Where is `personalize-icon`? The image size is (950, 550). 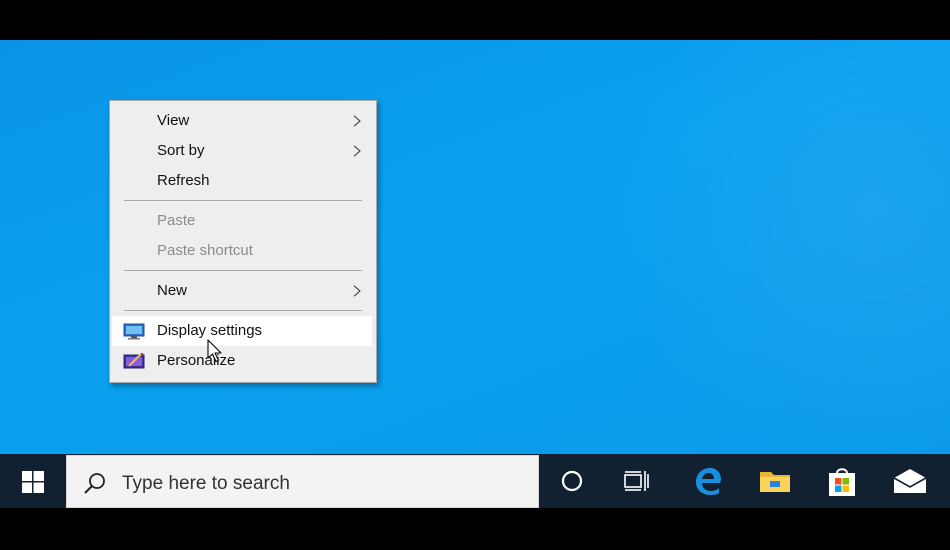 personalize-icon is located at coordinates (134, 361).